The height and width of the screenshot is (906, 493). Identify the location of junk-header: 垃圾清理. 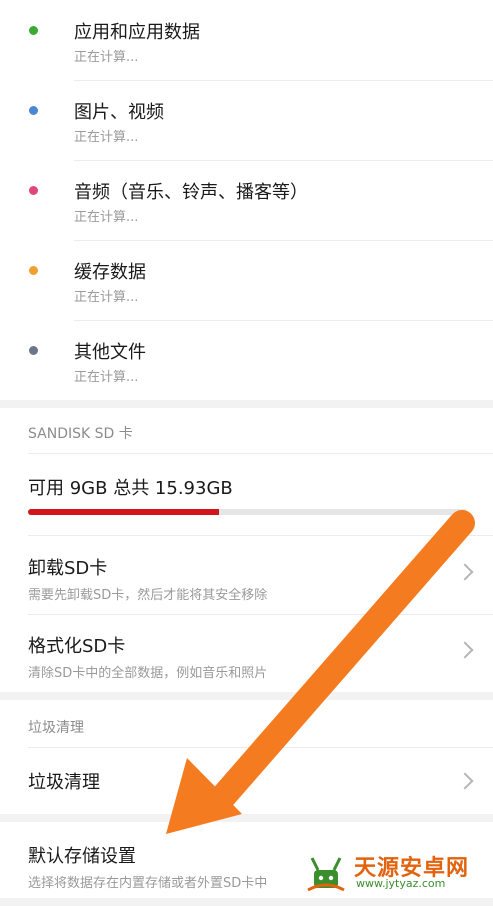
(56, 728).